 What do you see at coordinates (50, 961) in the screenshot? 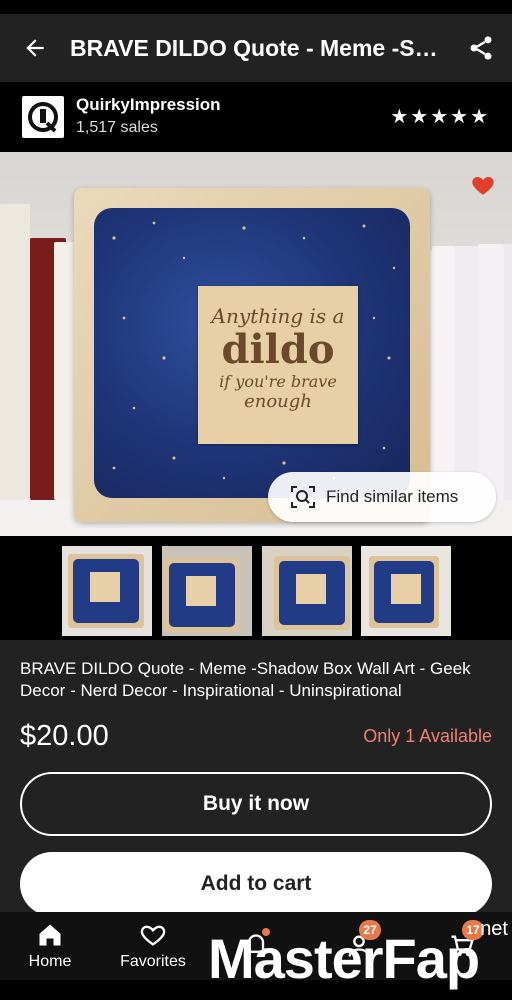
I see `tab-home-label: Home` at bounding box center [50, 961].